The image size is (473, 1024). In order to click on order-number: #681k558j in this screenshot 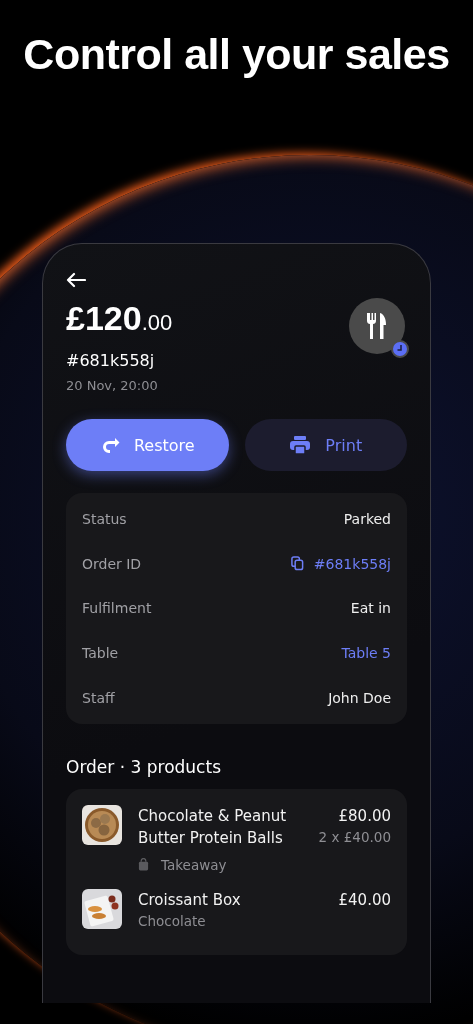, I will do `click(111, 360)`.